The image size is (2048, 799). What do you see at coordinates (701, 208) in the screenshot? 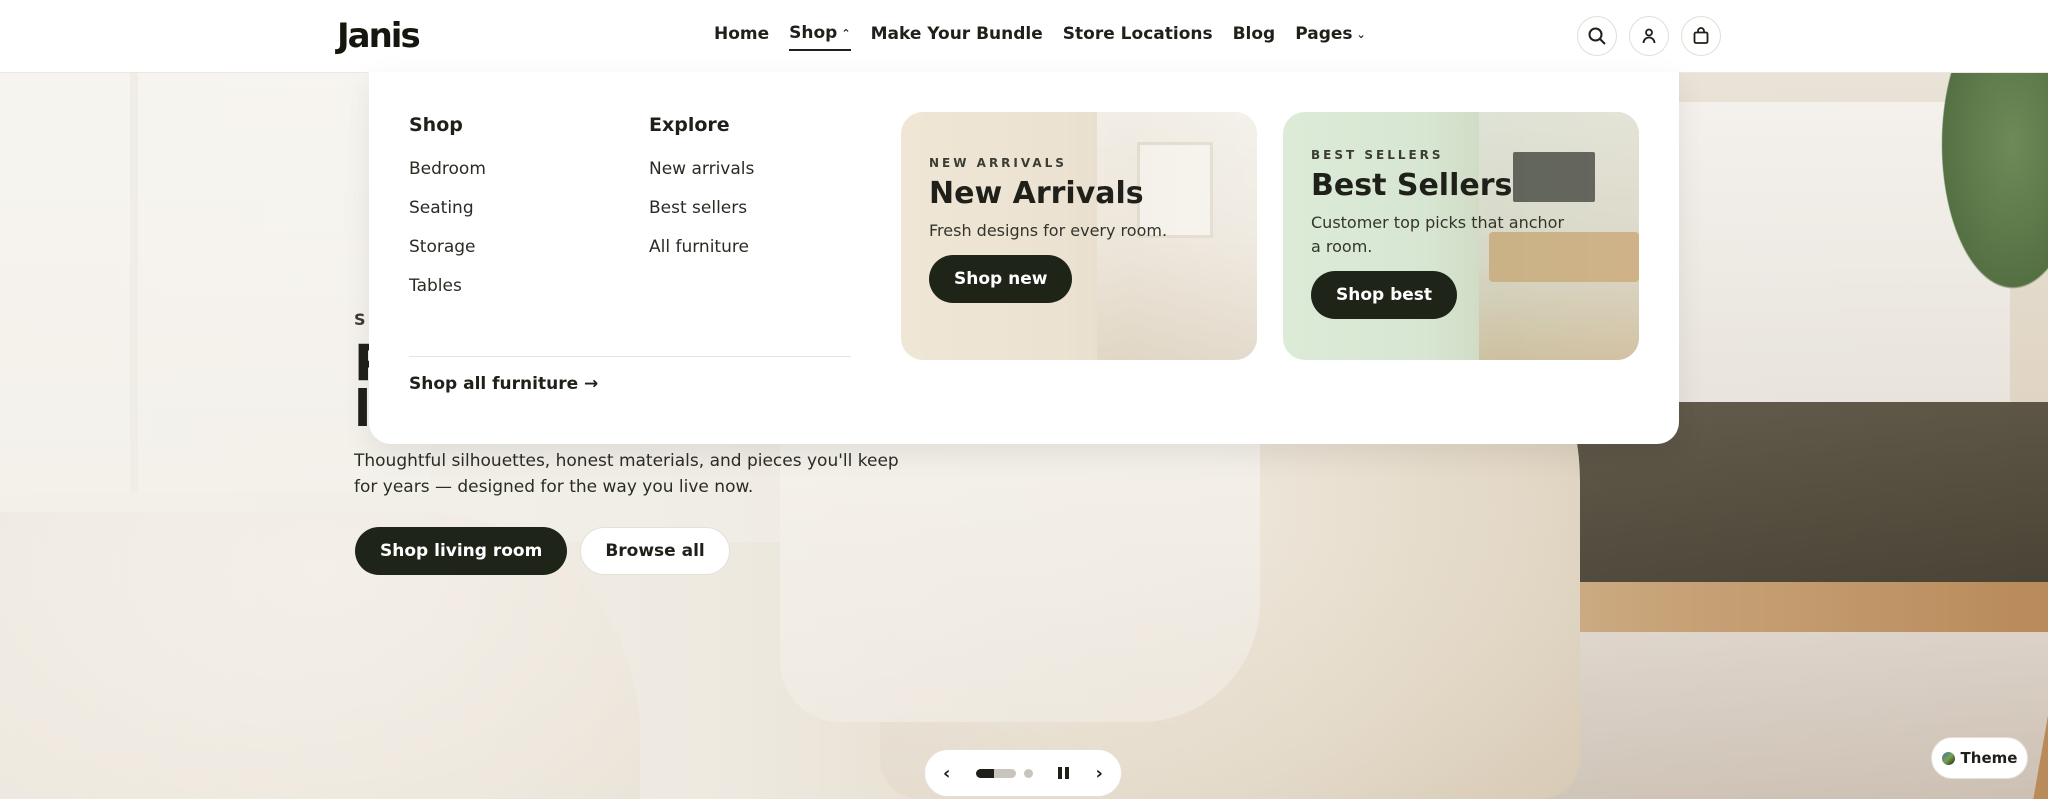
I see `mega-link-best-sellers: Best sellers` at bounding box center [701, 208].